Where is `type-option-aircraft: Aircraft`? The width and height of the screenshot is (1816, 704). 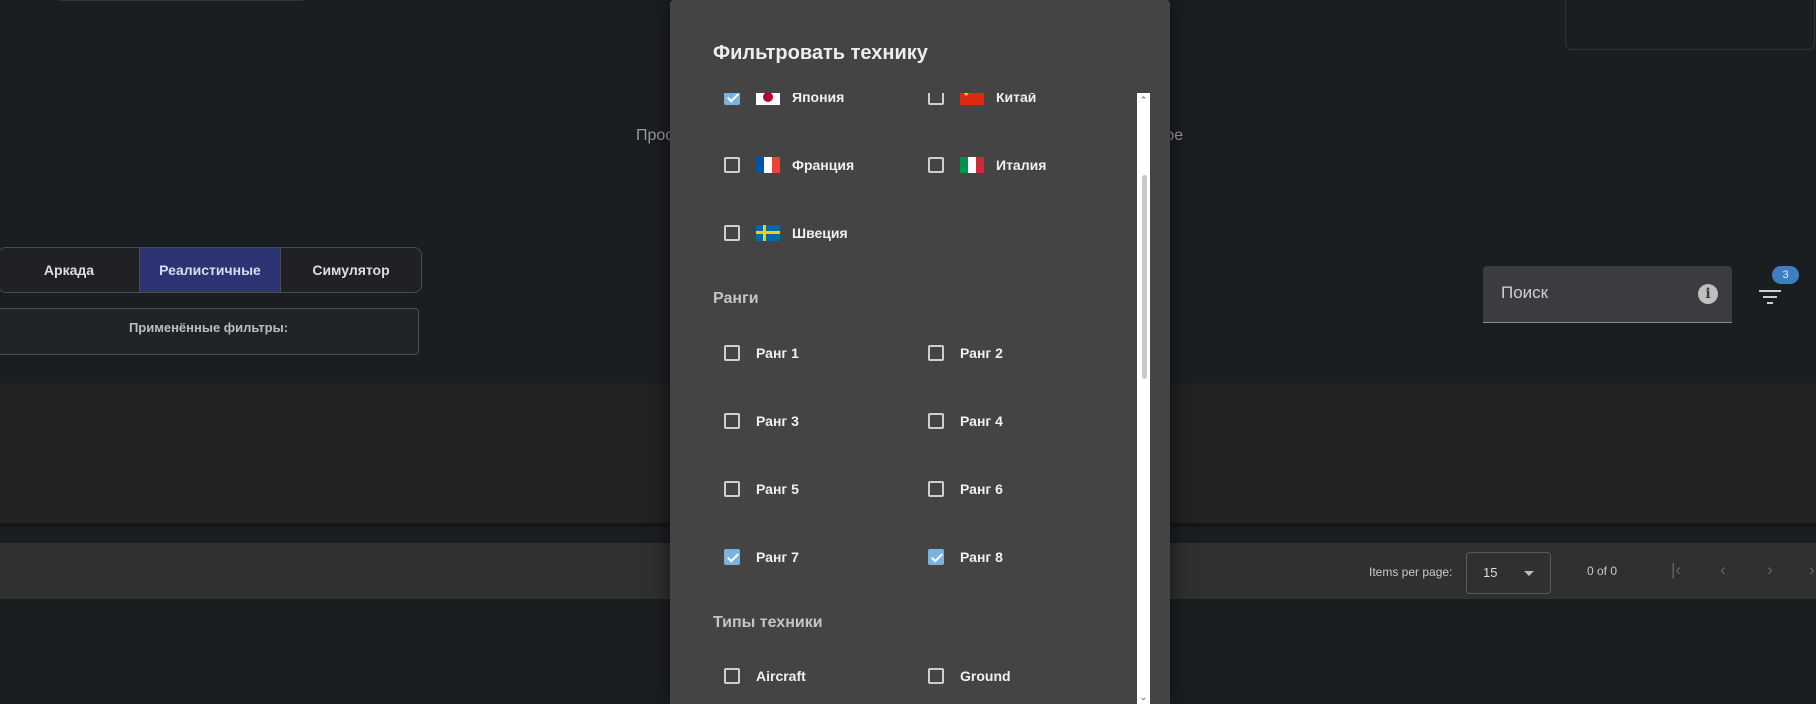 type-option-aircraft: Aircraft is located at coordinates (765, 676).